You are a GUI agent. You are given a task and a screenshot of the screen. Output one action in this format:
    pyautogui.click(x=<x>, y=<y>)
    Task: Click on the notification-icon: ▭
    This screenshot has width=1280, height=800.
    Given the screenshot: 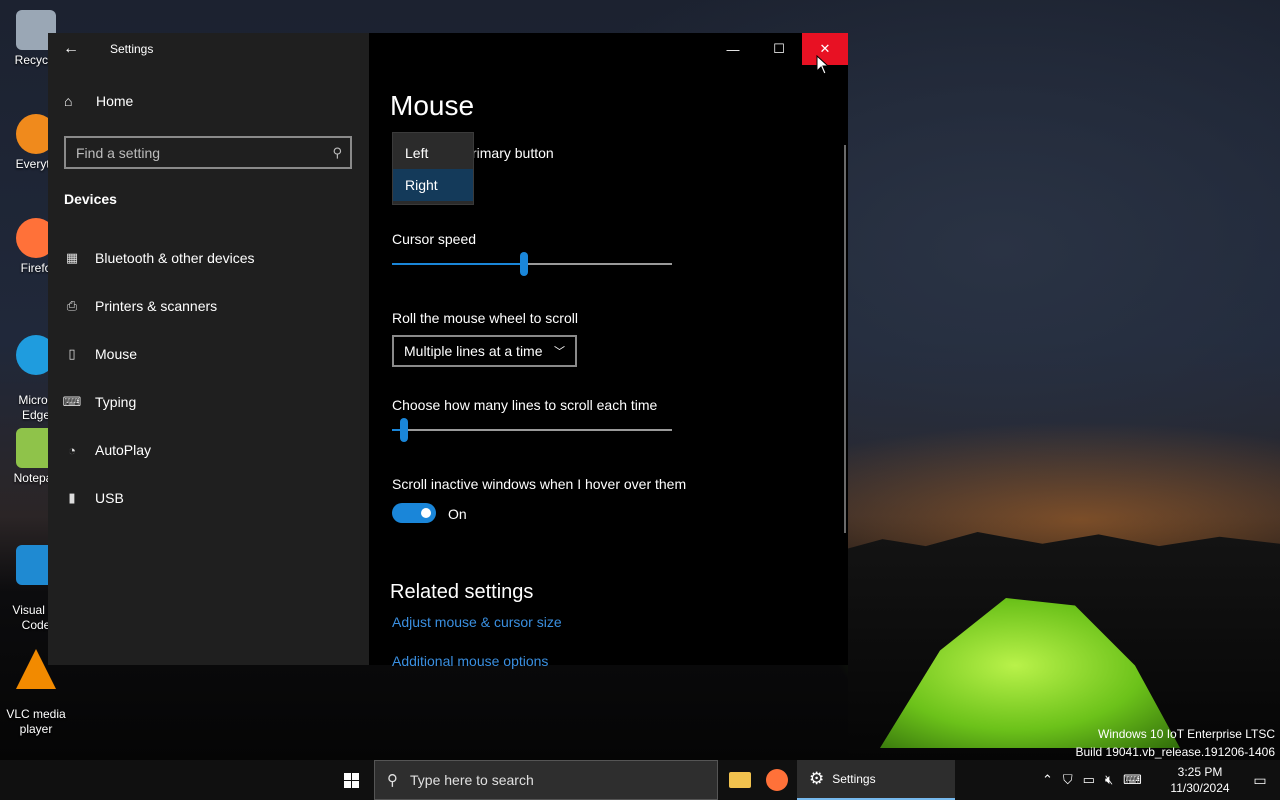 What is the action you would take?
    pyautogui.click(x=1260, y=779)
    